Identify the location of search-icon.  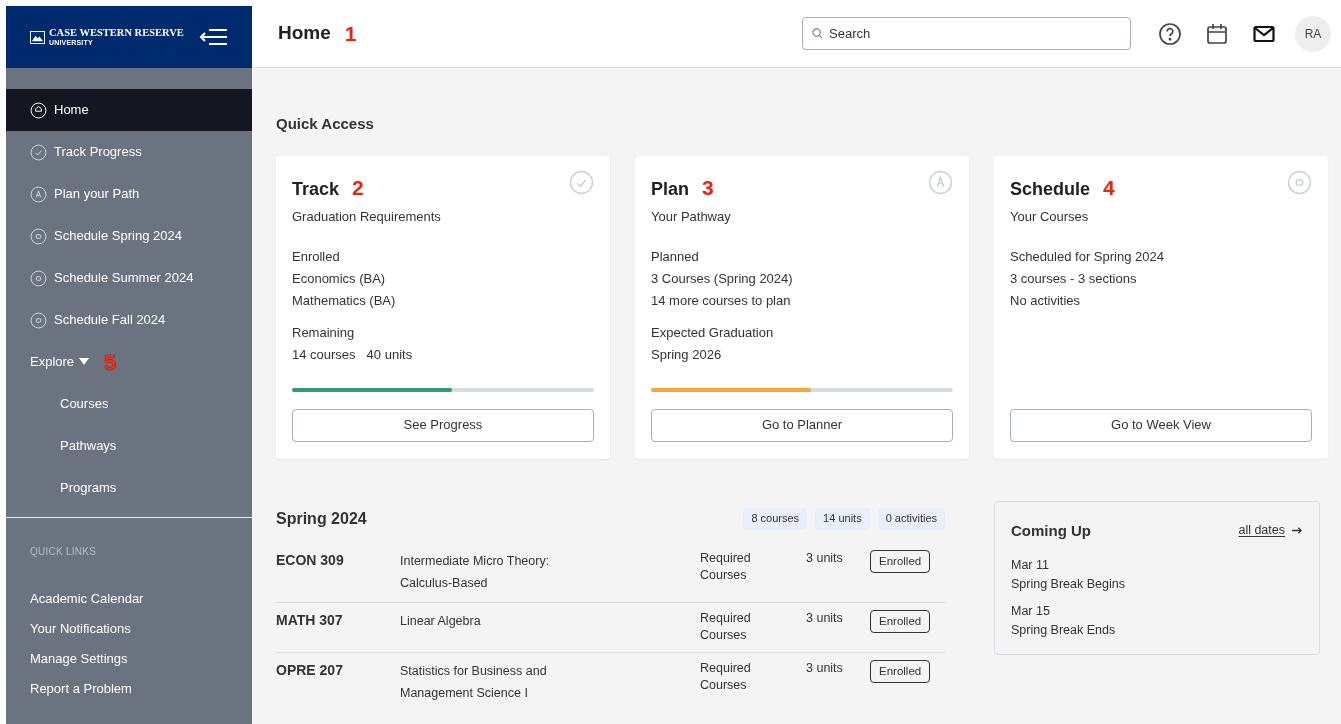
(817, 33).